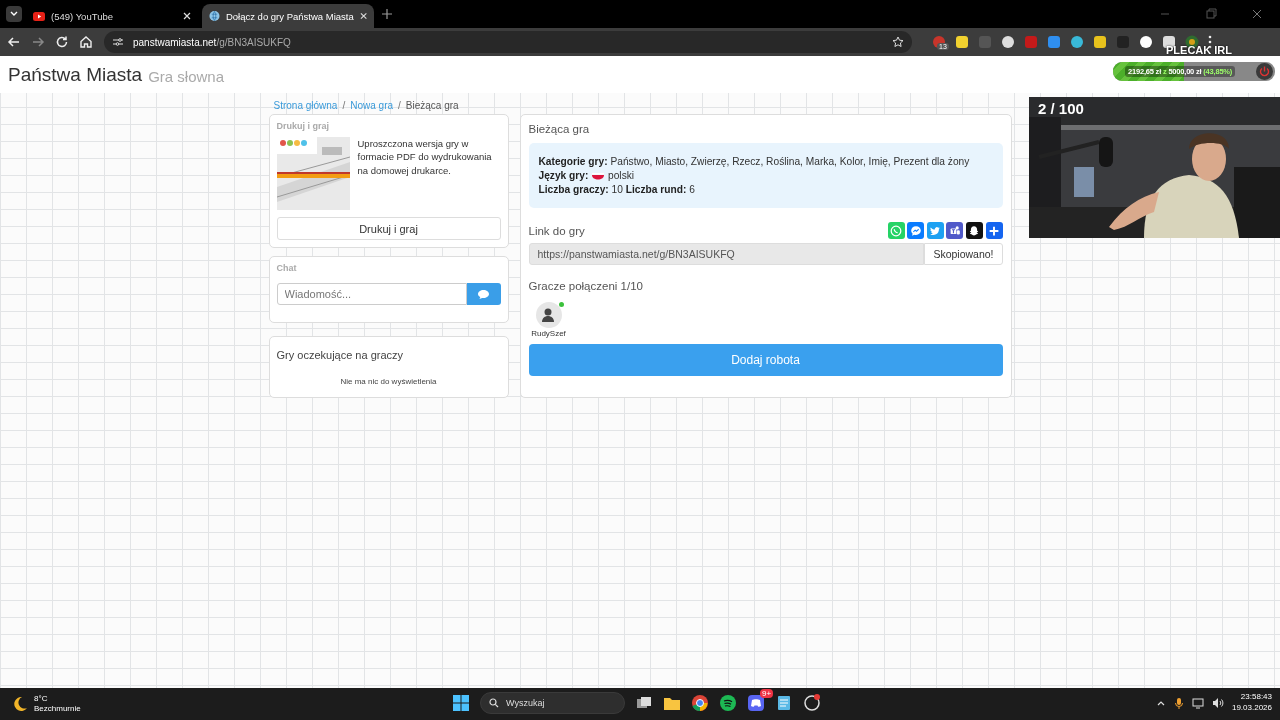 Image resolution: width=1280 pixels, height=720 pixels. What do you see at coordinates (432, 105) in the screenshot?
I see `breadcrumb-current: Bieżąca gra` at bounding box center [432, 105].